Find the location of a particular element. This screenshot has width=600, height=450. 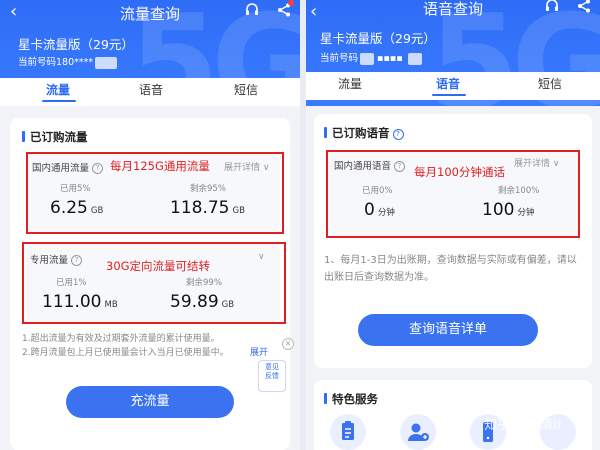

voice-label-text: 国内通用语音 is located at coordinates (363, 166).